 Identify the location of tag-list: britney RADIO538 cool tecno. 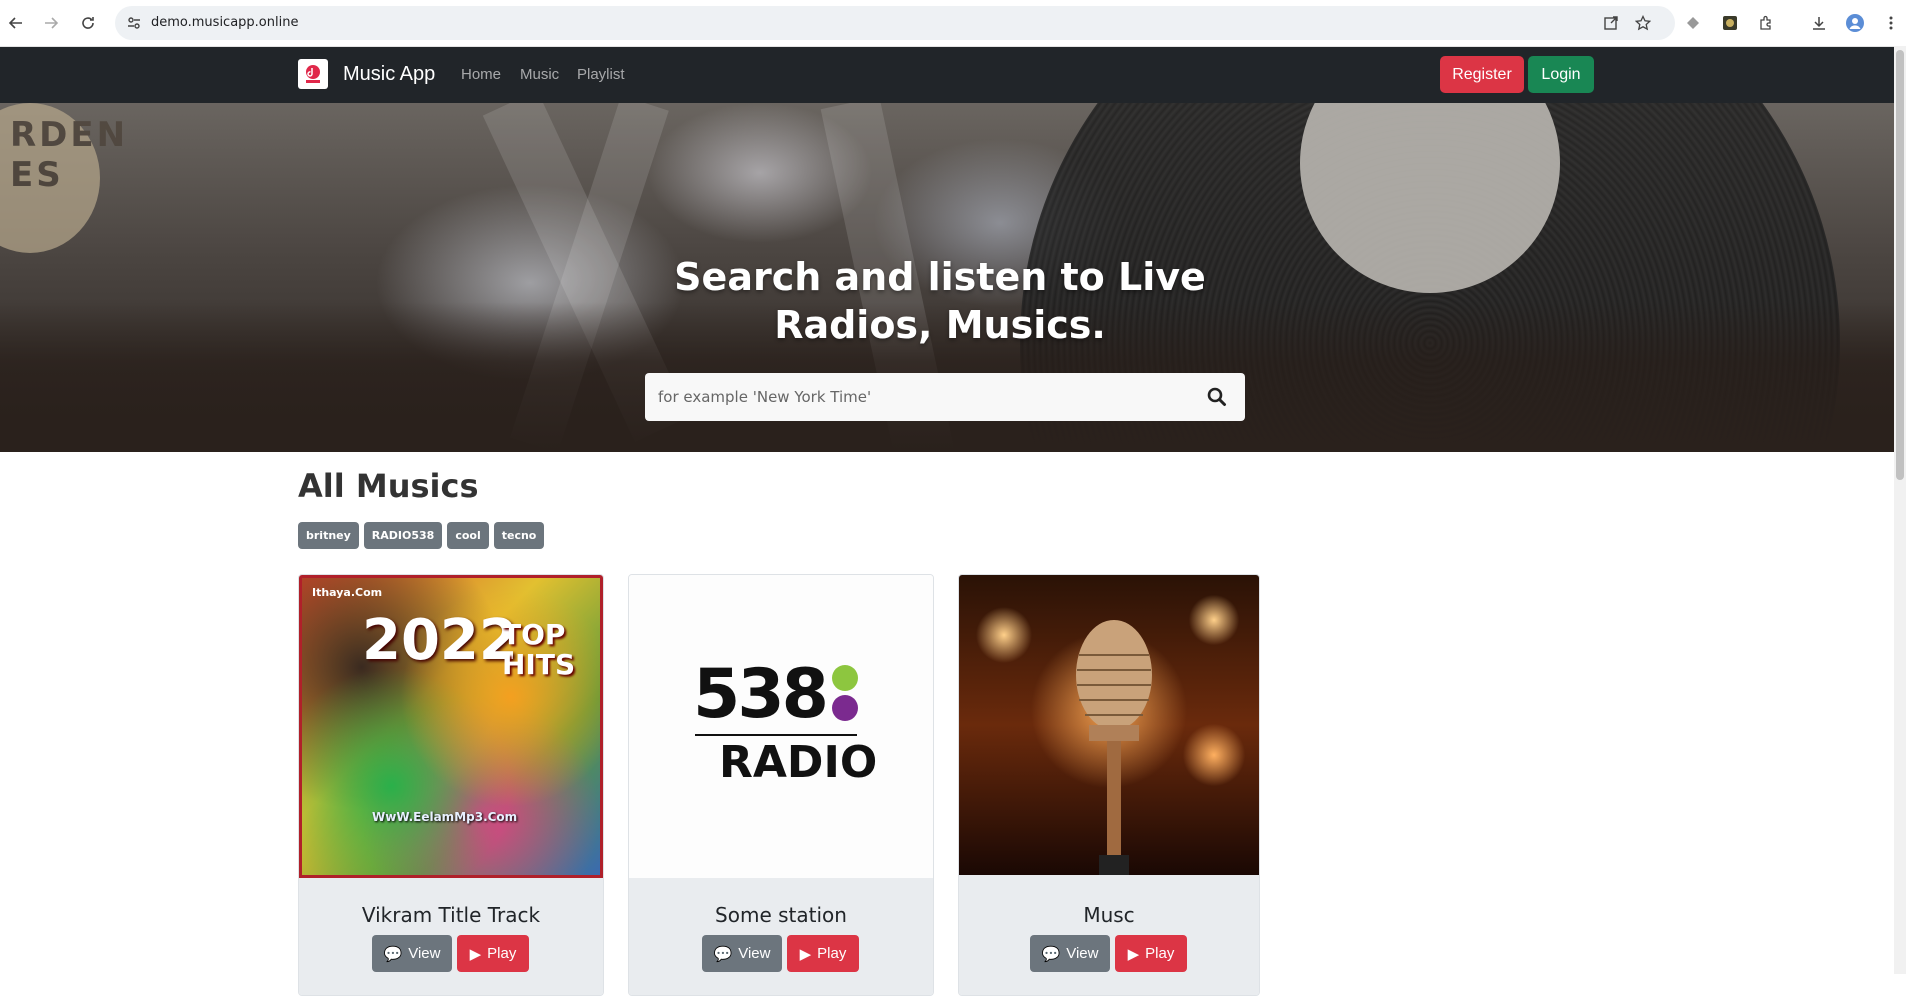
(421, 535).